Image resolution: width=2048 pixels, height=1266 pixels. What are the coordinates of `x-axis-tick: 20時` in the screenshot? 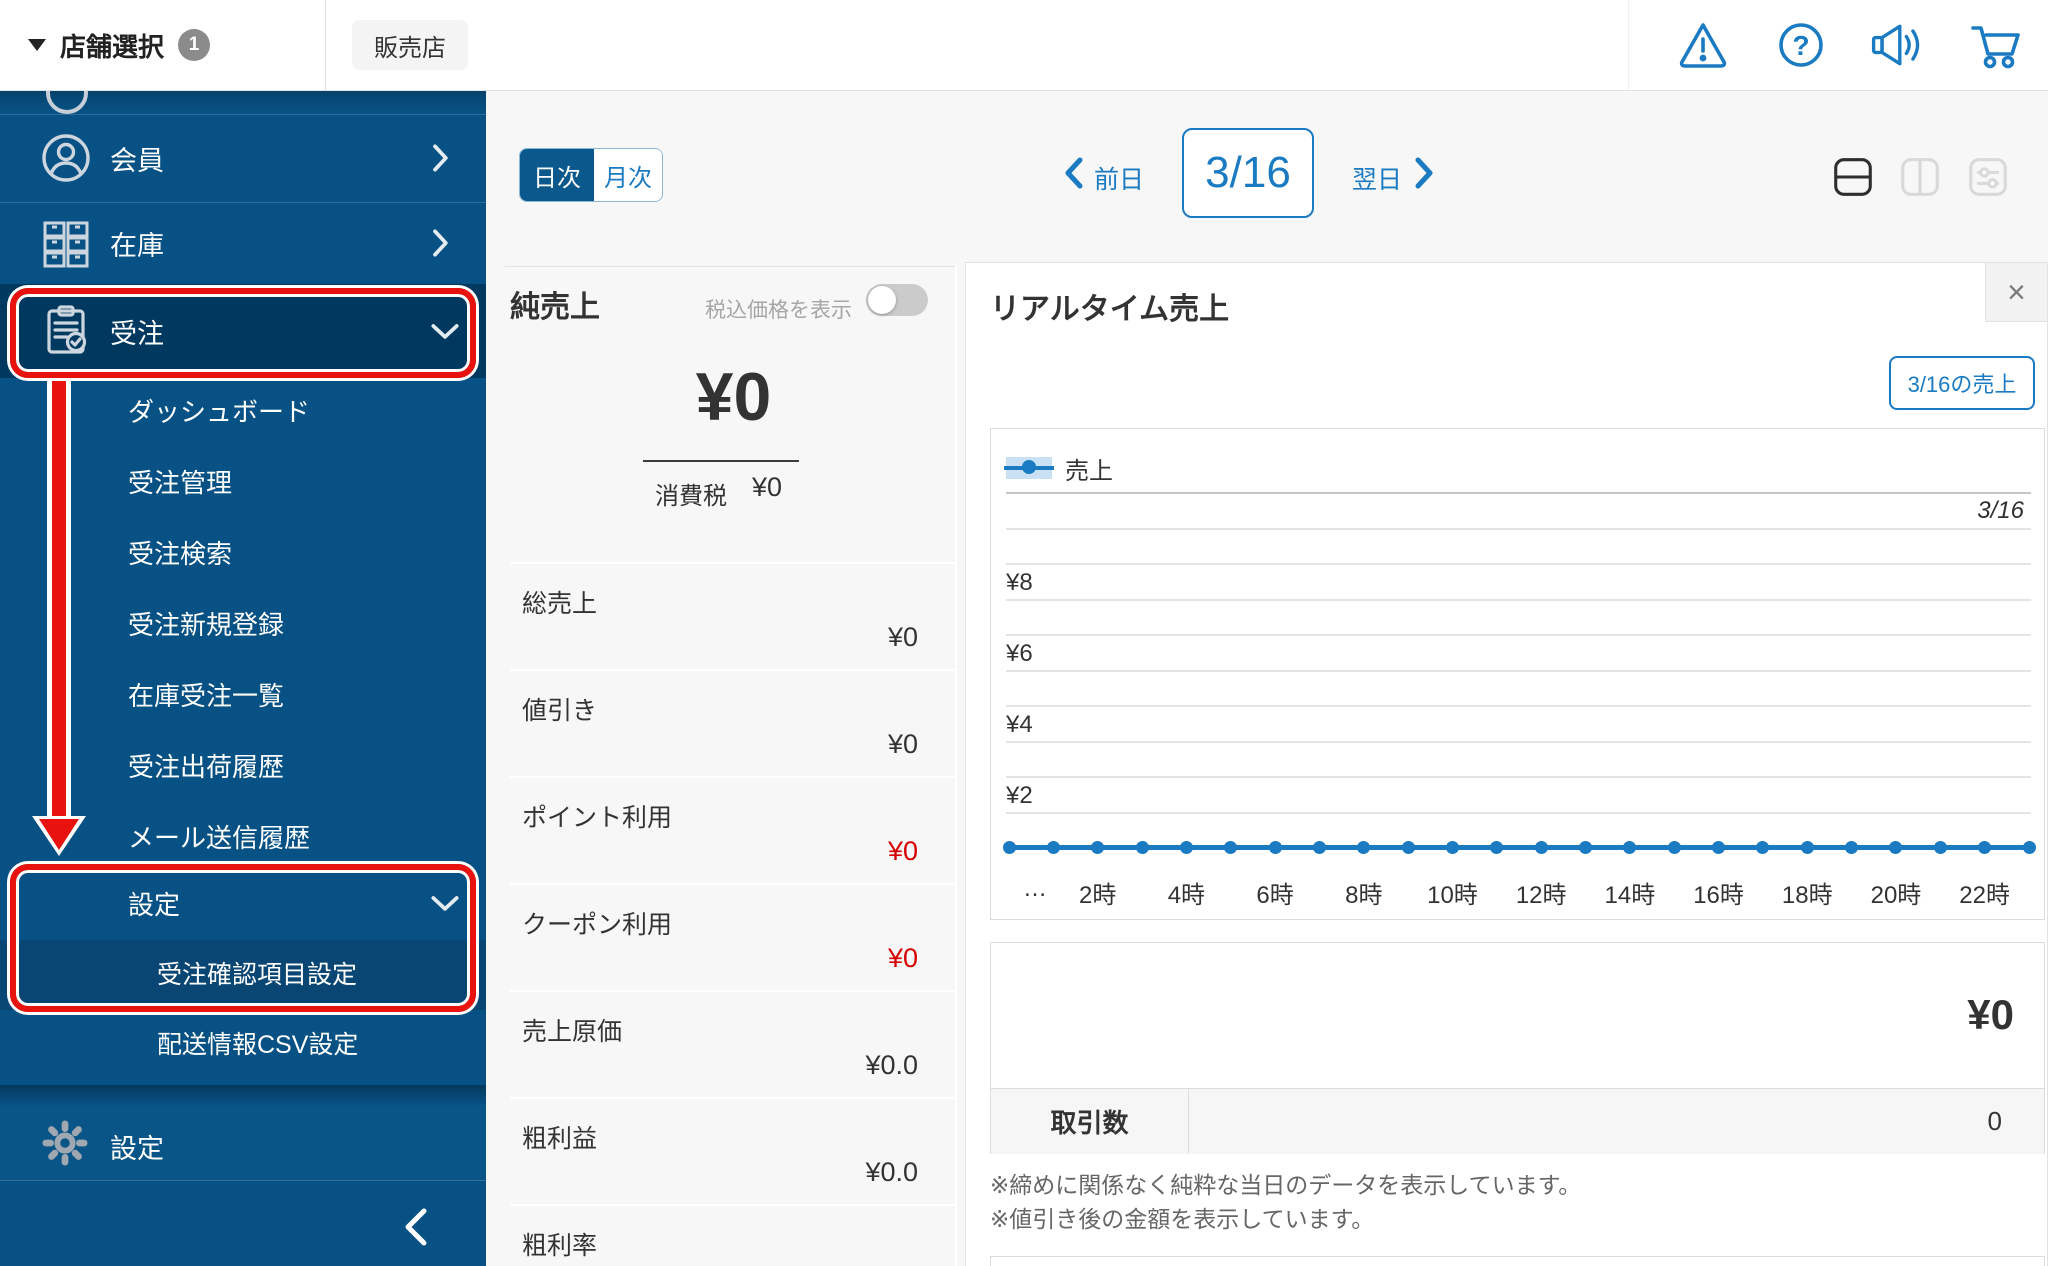 It's located at (1896, 895).